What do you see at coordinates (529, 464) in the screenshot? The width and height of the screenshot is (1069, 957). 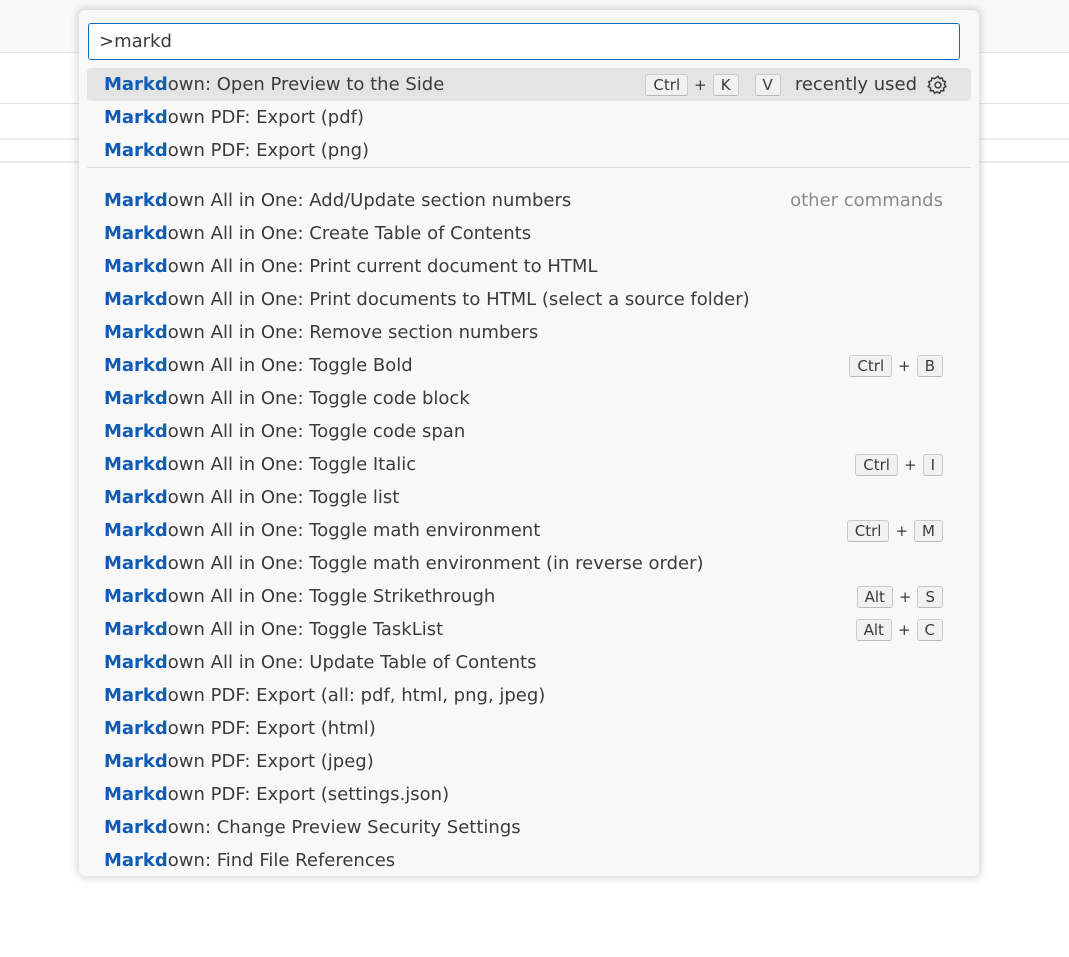 I see `command-item: Markdown All in One: Toggle Italic Ctrl + I` at bounding box center [529, 464].